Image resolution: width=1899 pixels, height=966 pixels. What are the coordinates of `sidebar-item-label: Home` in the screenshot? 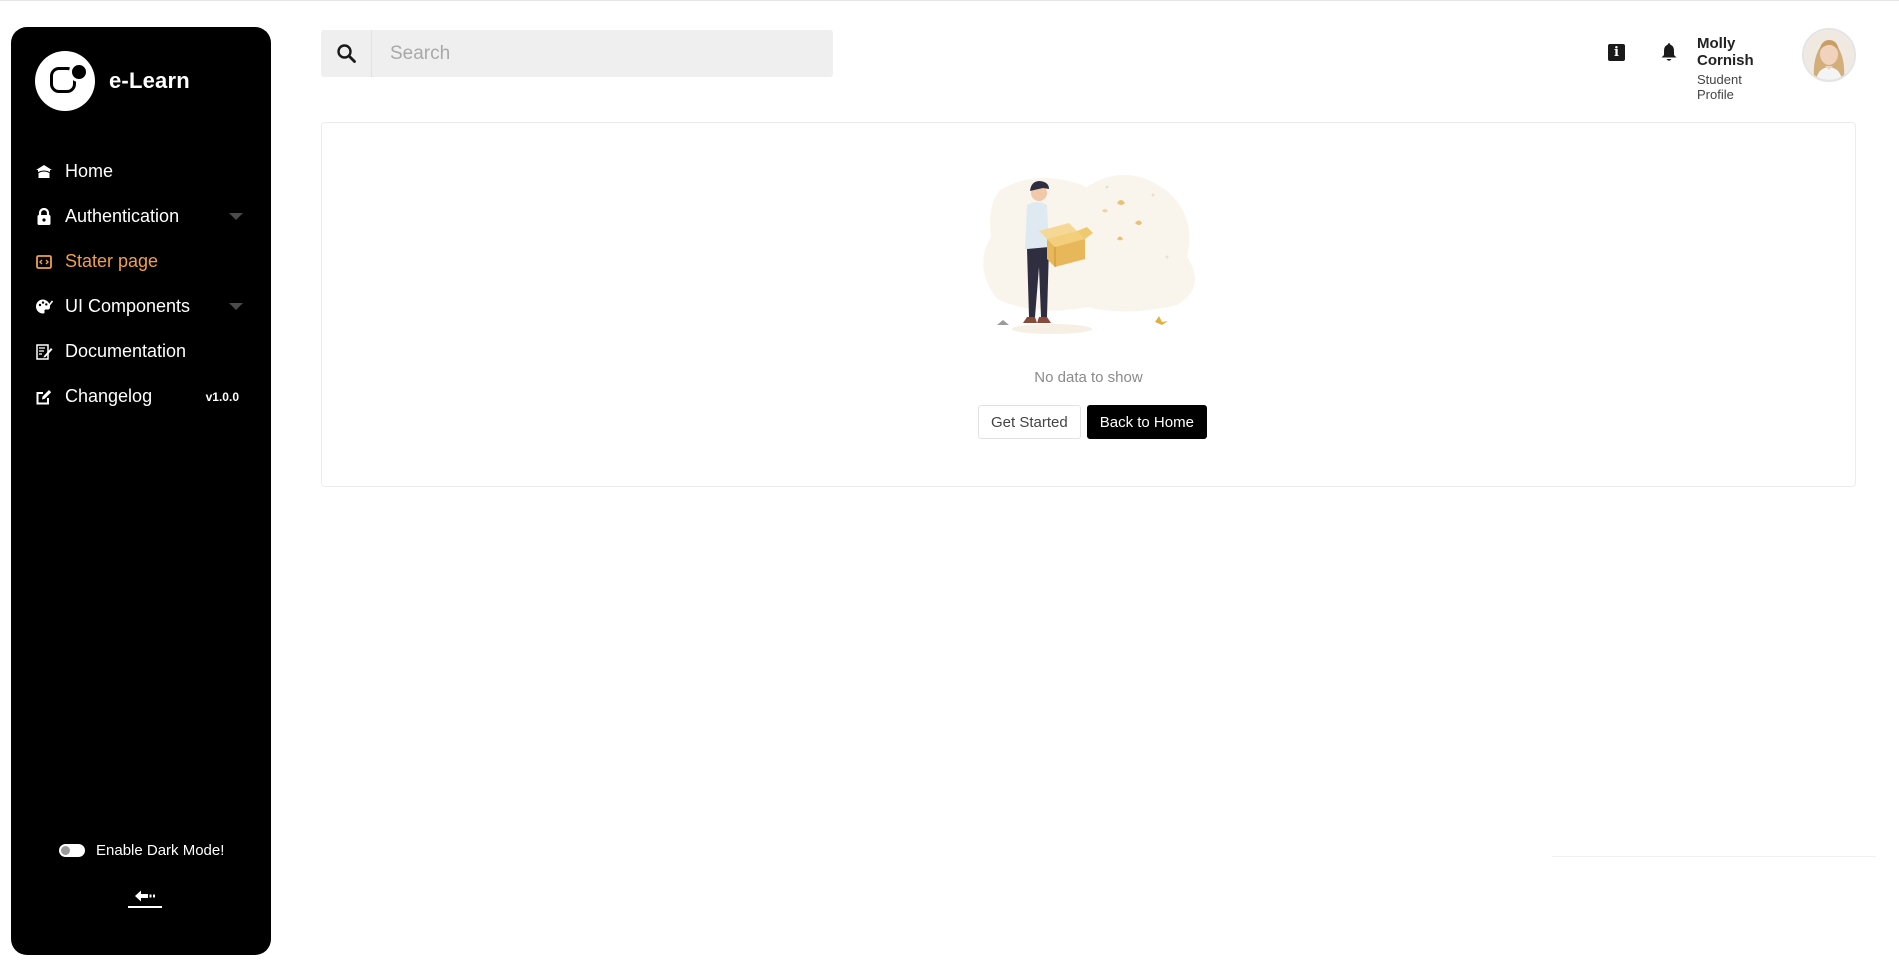 It's located at (89, 171).